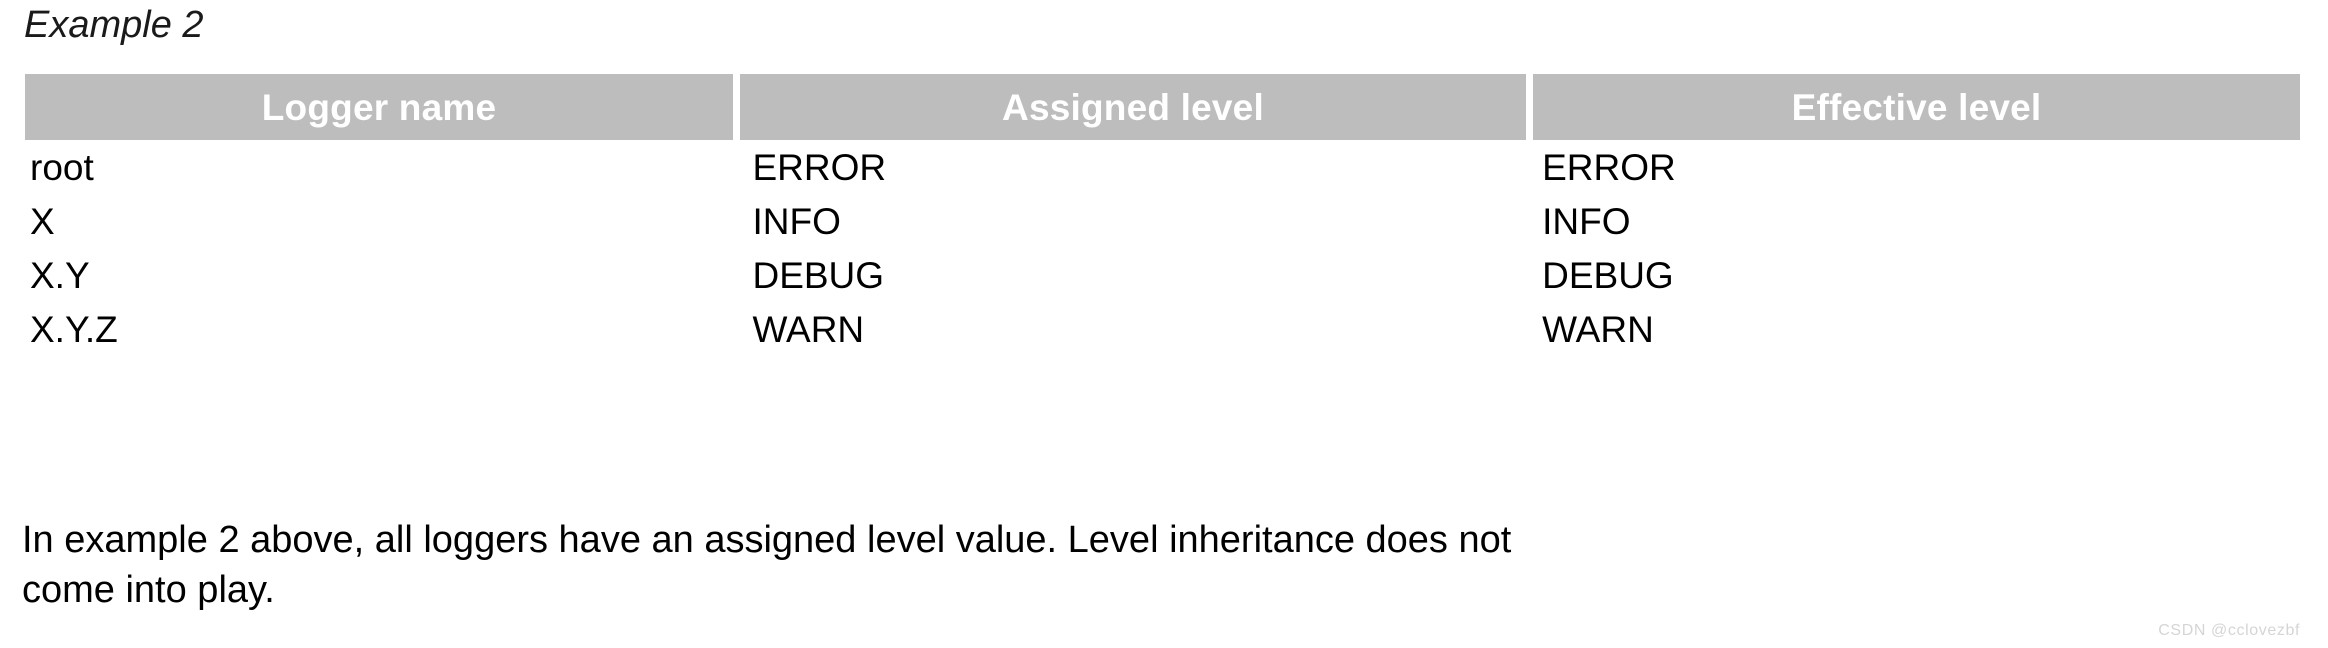  What do you see at coordinates (379, 107) in the screenshot?
I see `column-header-logger-name: Logger name` at bounding box center [379, 107].